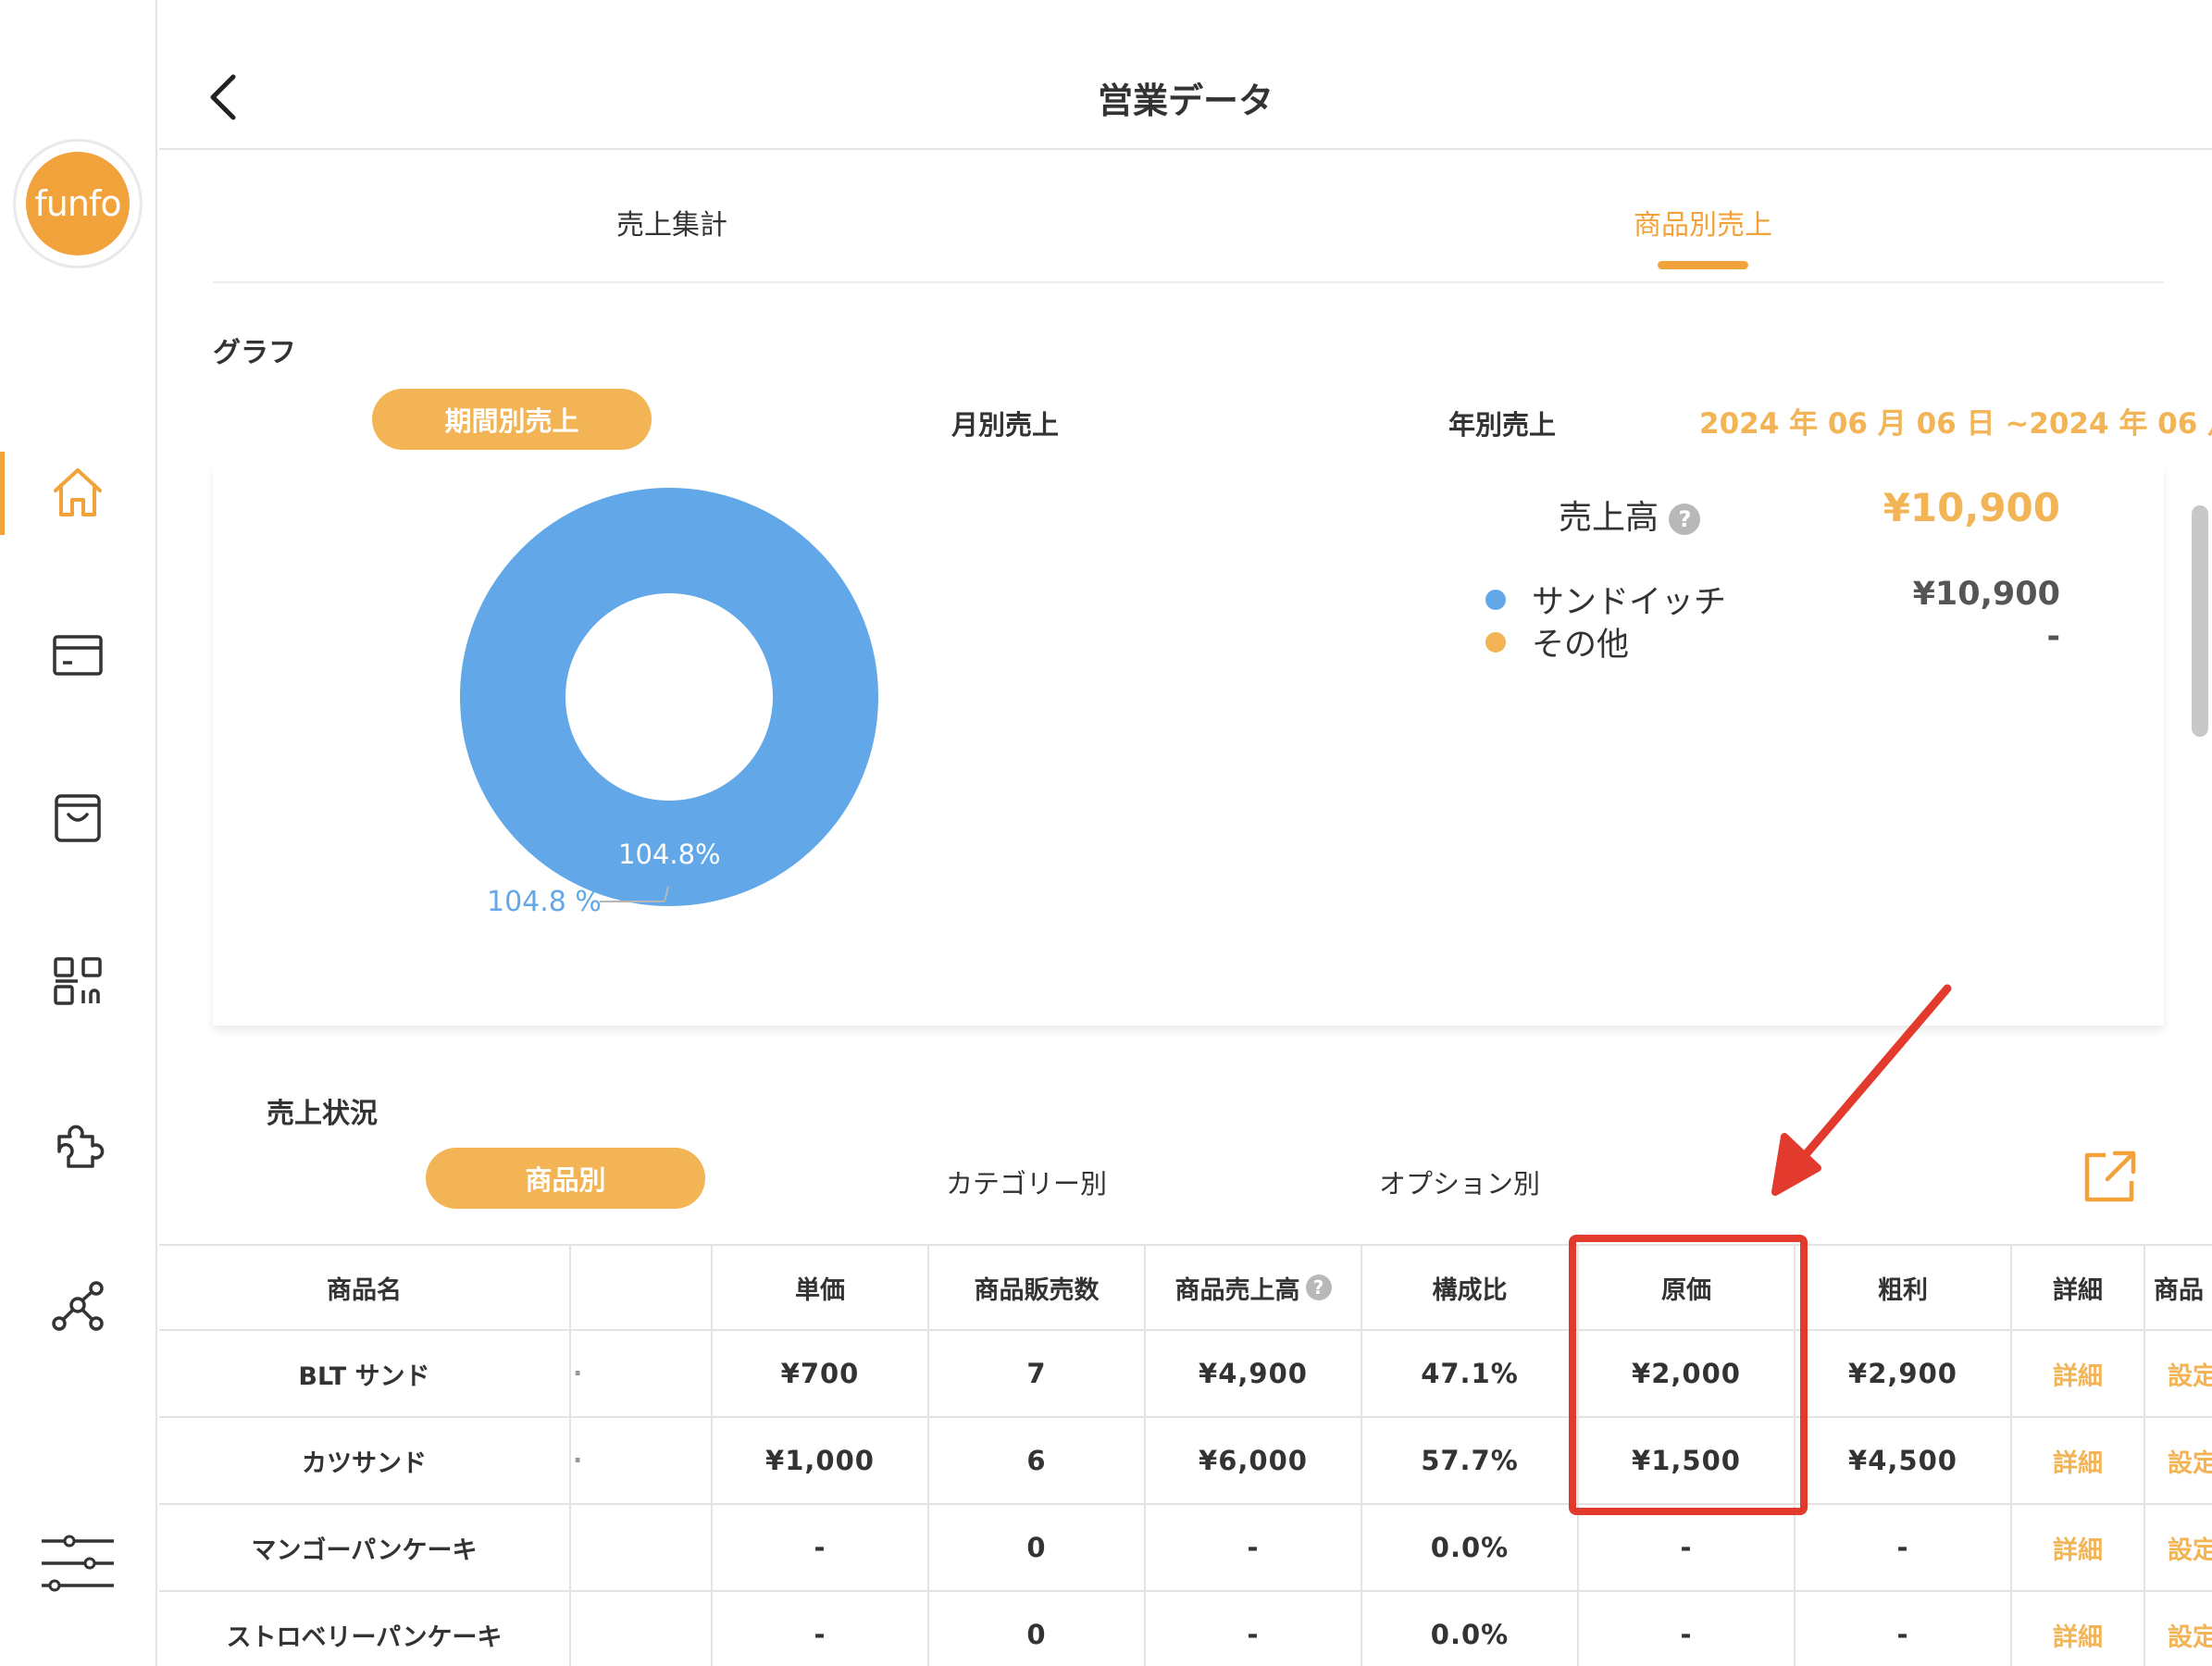 The image size is (2212, 1666). I want to click on cell-sales-amount: ¥6,000, so click(1254, 1461).